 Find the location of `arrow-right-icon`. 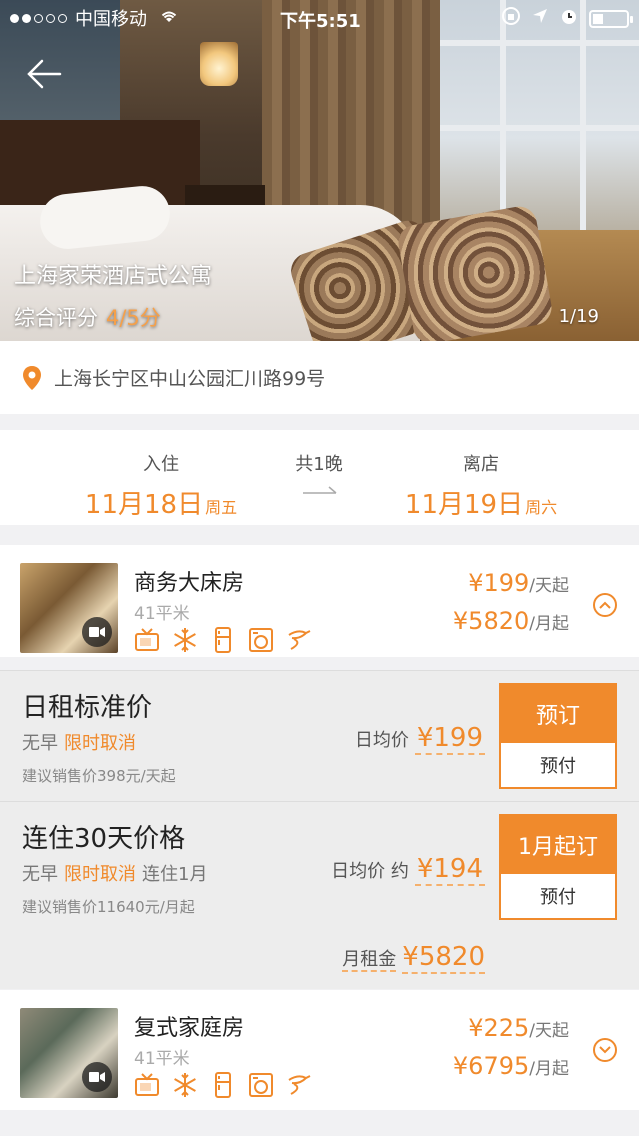

arrow-right-icon is located at coordinates (320, 490).